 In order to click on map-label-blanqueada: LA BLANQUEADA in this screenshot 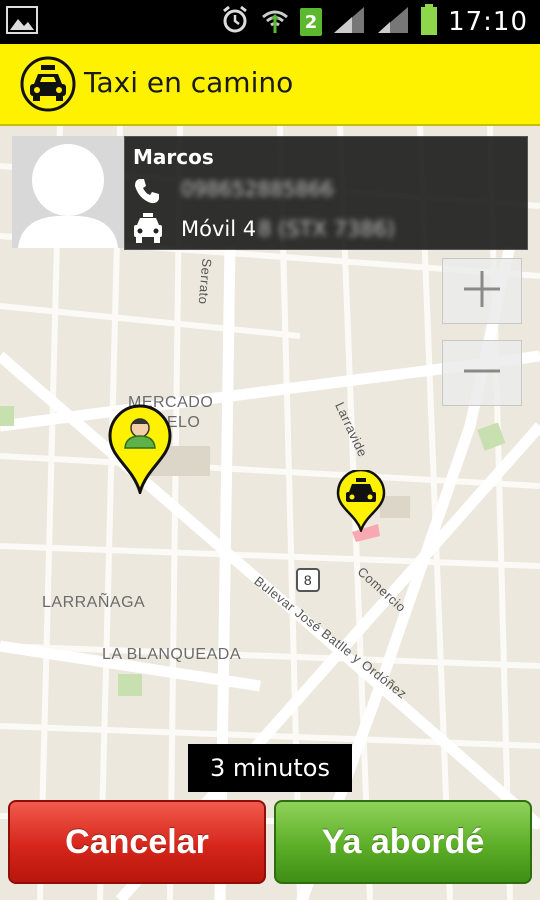, I will do `click(171, 654)`.